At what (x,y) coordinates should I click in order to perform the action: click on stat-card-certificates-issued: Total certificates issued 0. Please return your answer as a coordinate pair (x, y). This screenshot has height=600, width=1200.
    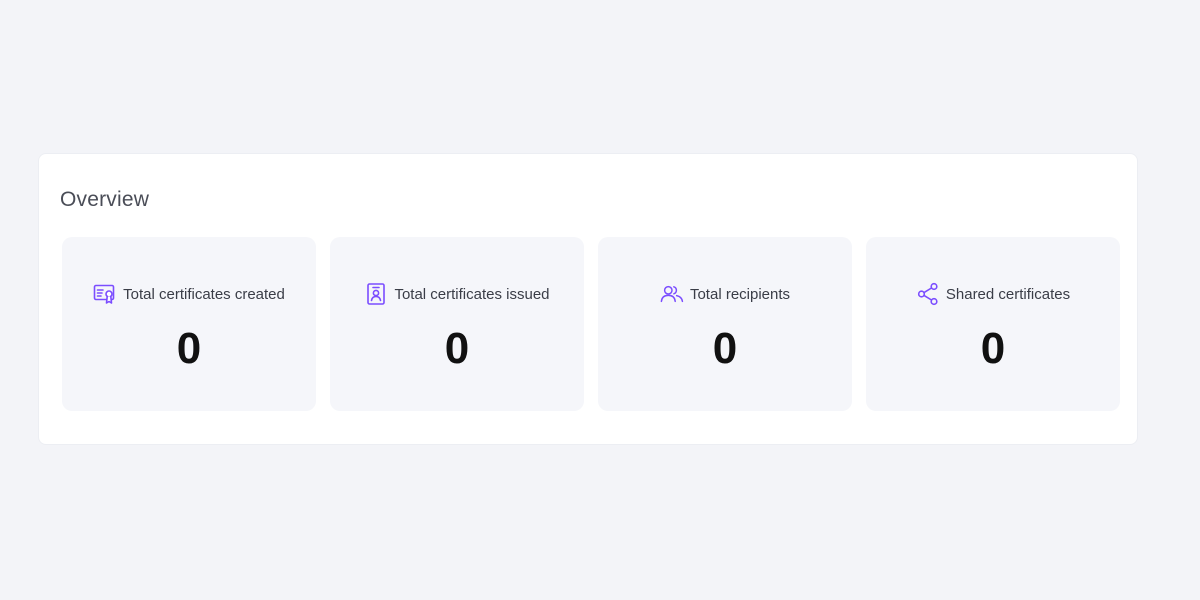
    Looking at the image, I should click on (457, 324).